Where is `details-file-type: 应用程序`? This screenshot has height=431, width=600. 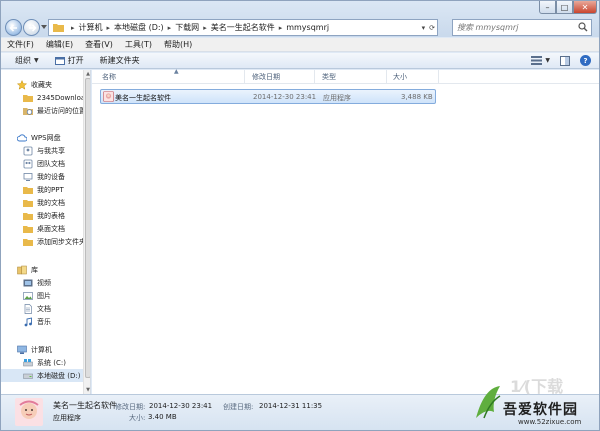
details-file-type: 应用程序 is located at coordinates (67, 418).